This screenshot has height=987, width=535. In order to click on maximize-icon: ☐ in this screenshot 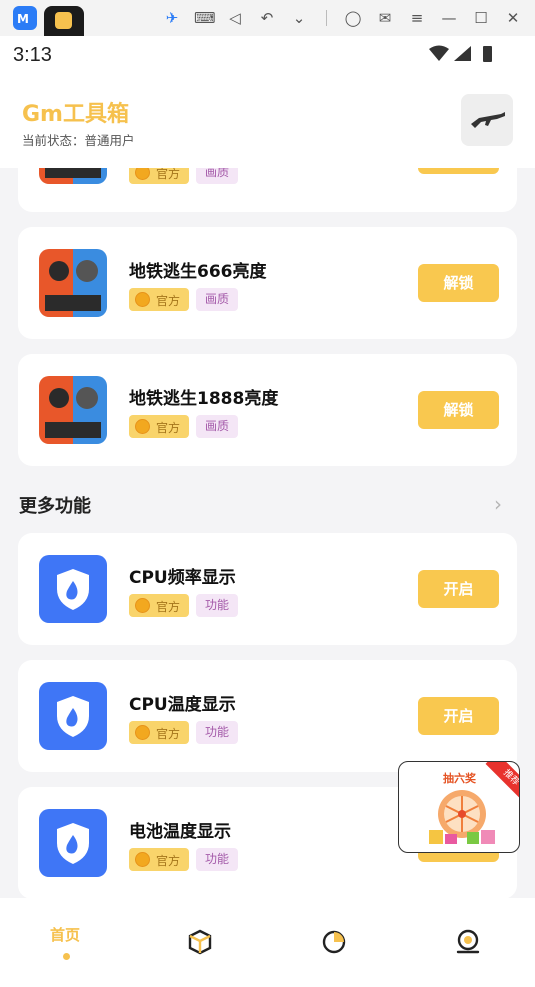, I will do `click(481, 18)`.